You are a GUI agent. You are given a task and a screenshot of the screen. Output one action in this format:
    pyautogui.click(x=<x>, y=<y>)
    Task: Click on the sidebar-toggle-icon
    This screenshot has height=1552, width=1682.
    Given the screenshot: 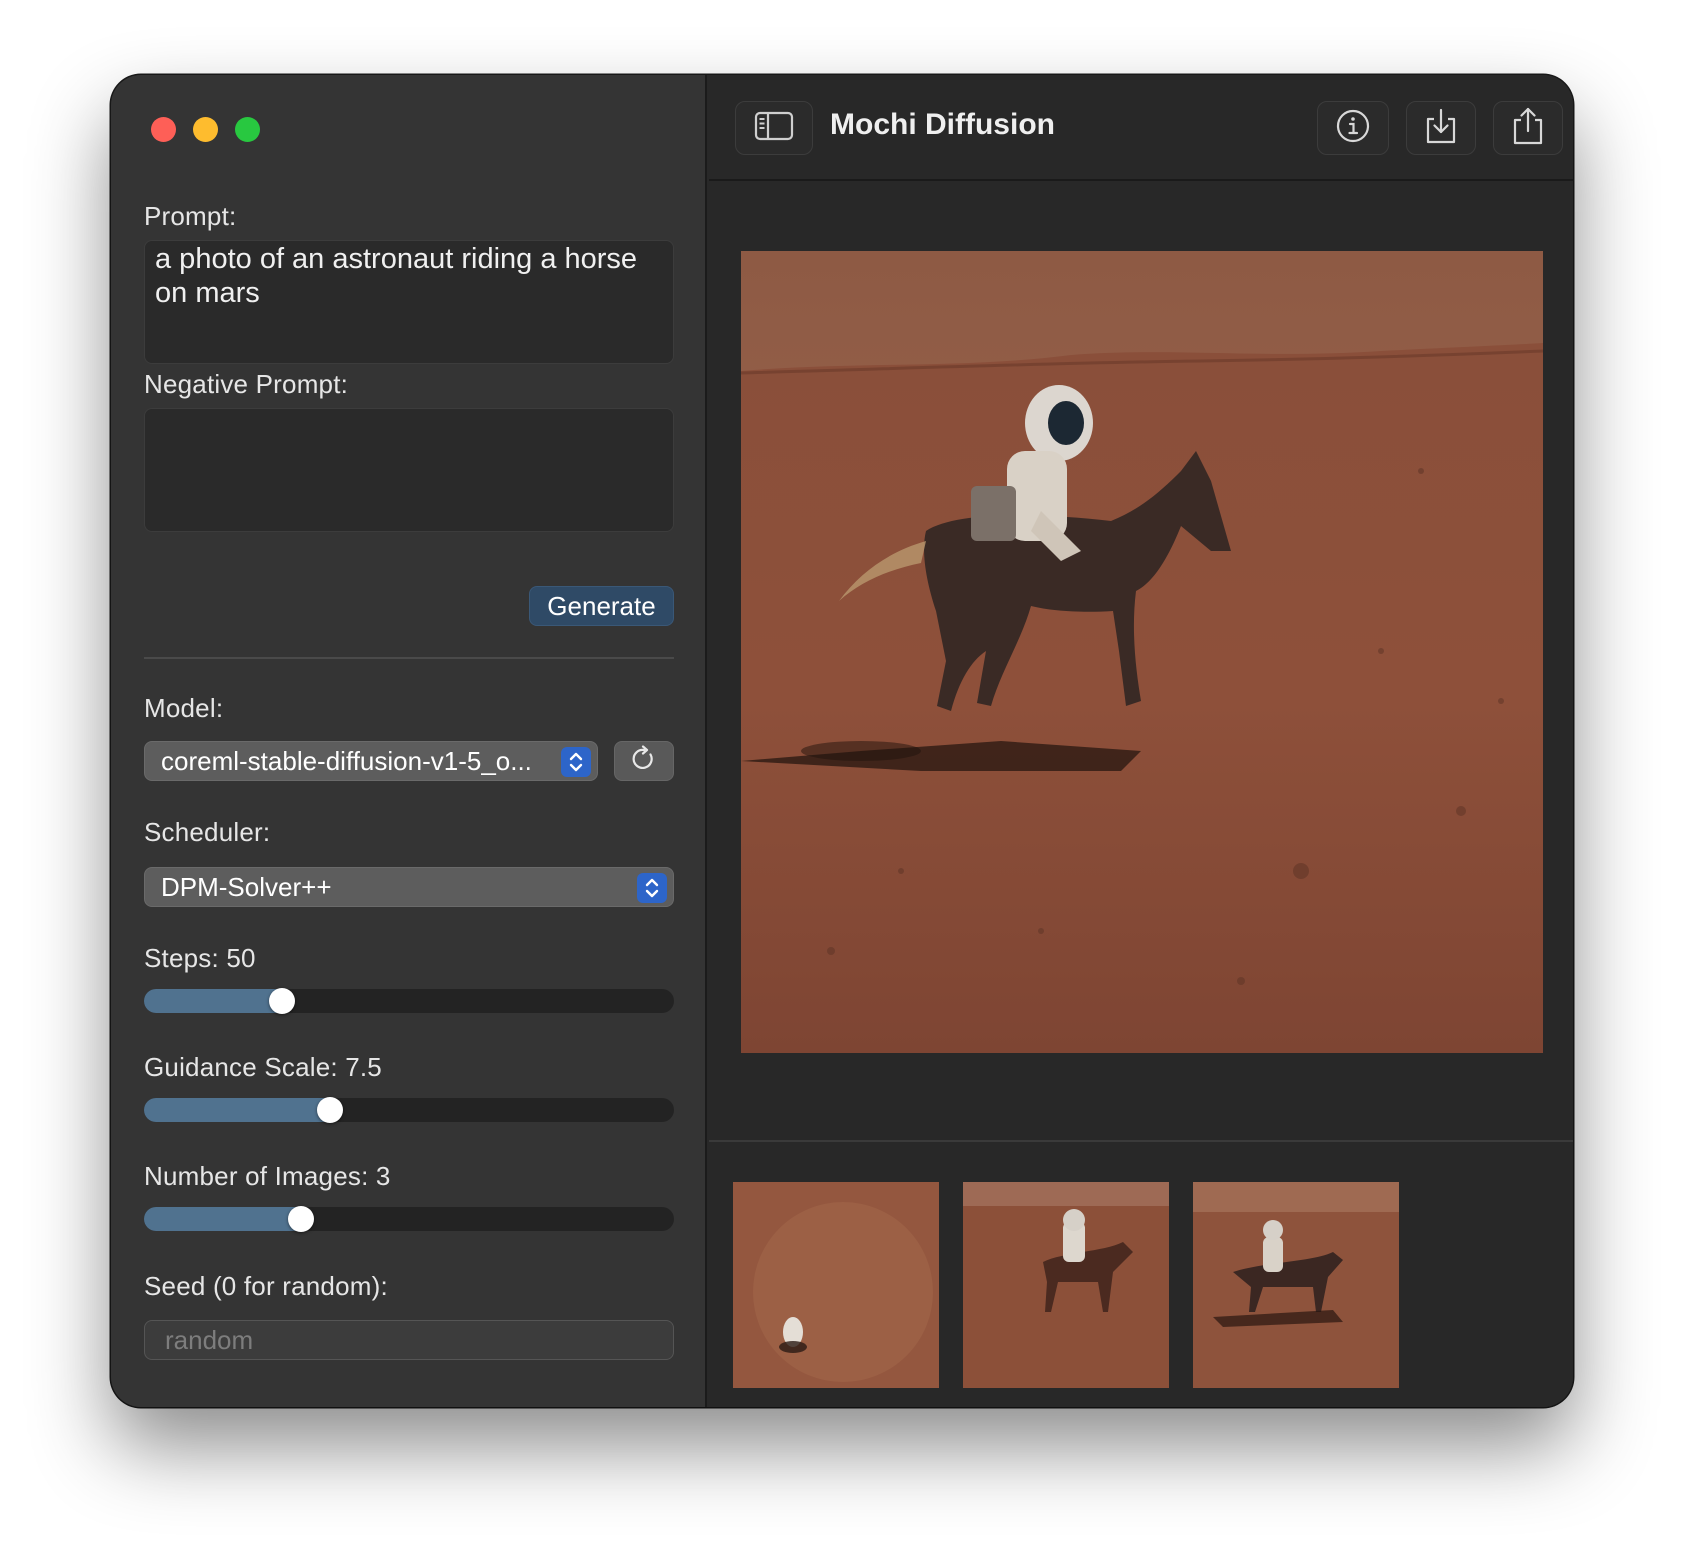 What is the action you would take?
    pyautogui.click(x=774, y=128)
    